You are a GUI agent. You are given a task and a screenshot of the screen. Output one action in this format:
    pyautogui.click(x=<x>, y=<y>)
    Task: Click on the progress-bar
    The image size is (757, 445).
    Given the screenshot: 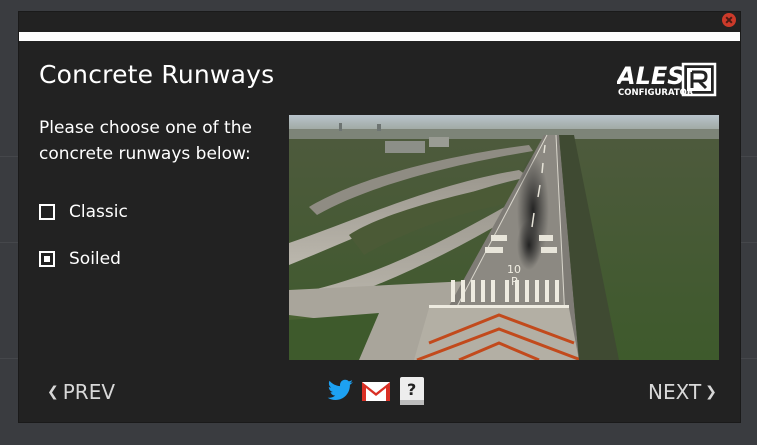 What is the action you would take?
    pyautogui.click(x=379, y=36)
    